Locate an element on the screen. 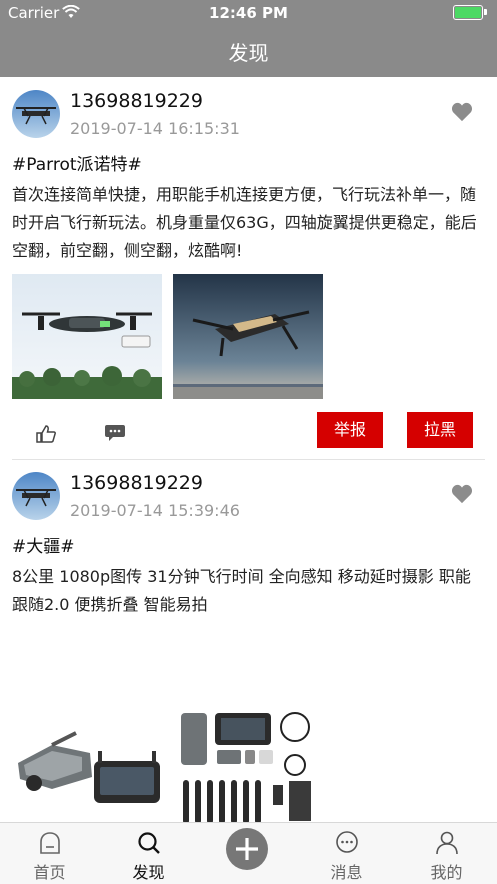  plus-icon is located at coordinates (247, 849).